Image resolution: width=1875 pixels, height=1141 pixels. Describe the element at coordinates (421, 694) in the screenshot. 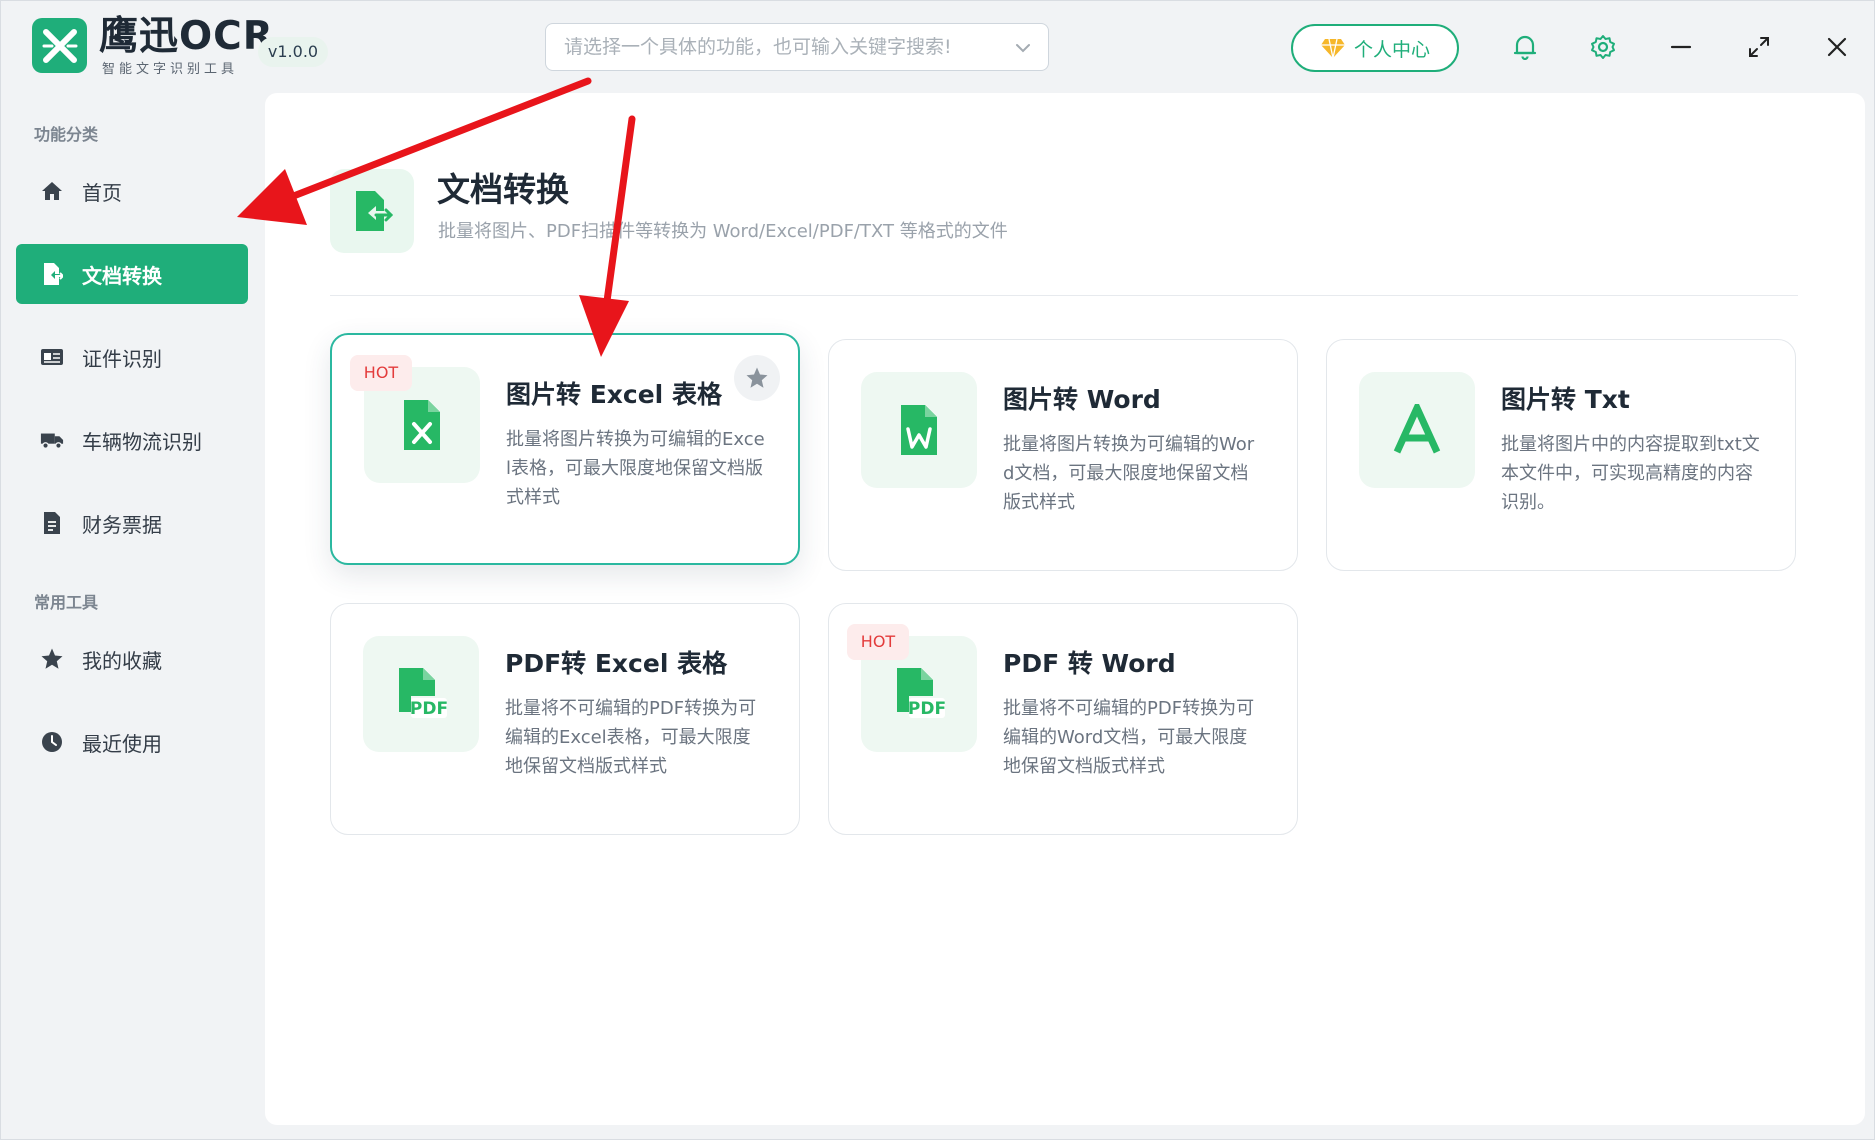

I see `pdf-file-icon: PDF` at that location.